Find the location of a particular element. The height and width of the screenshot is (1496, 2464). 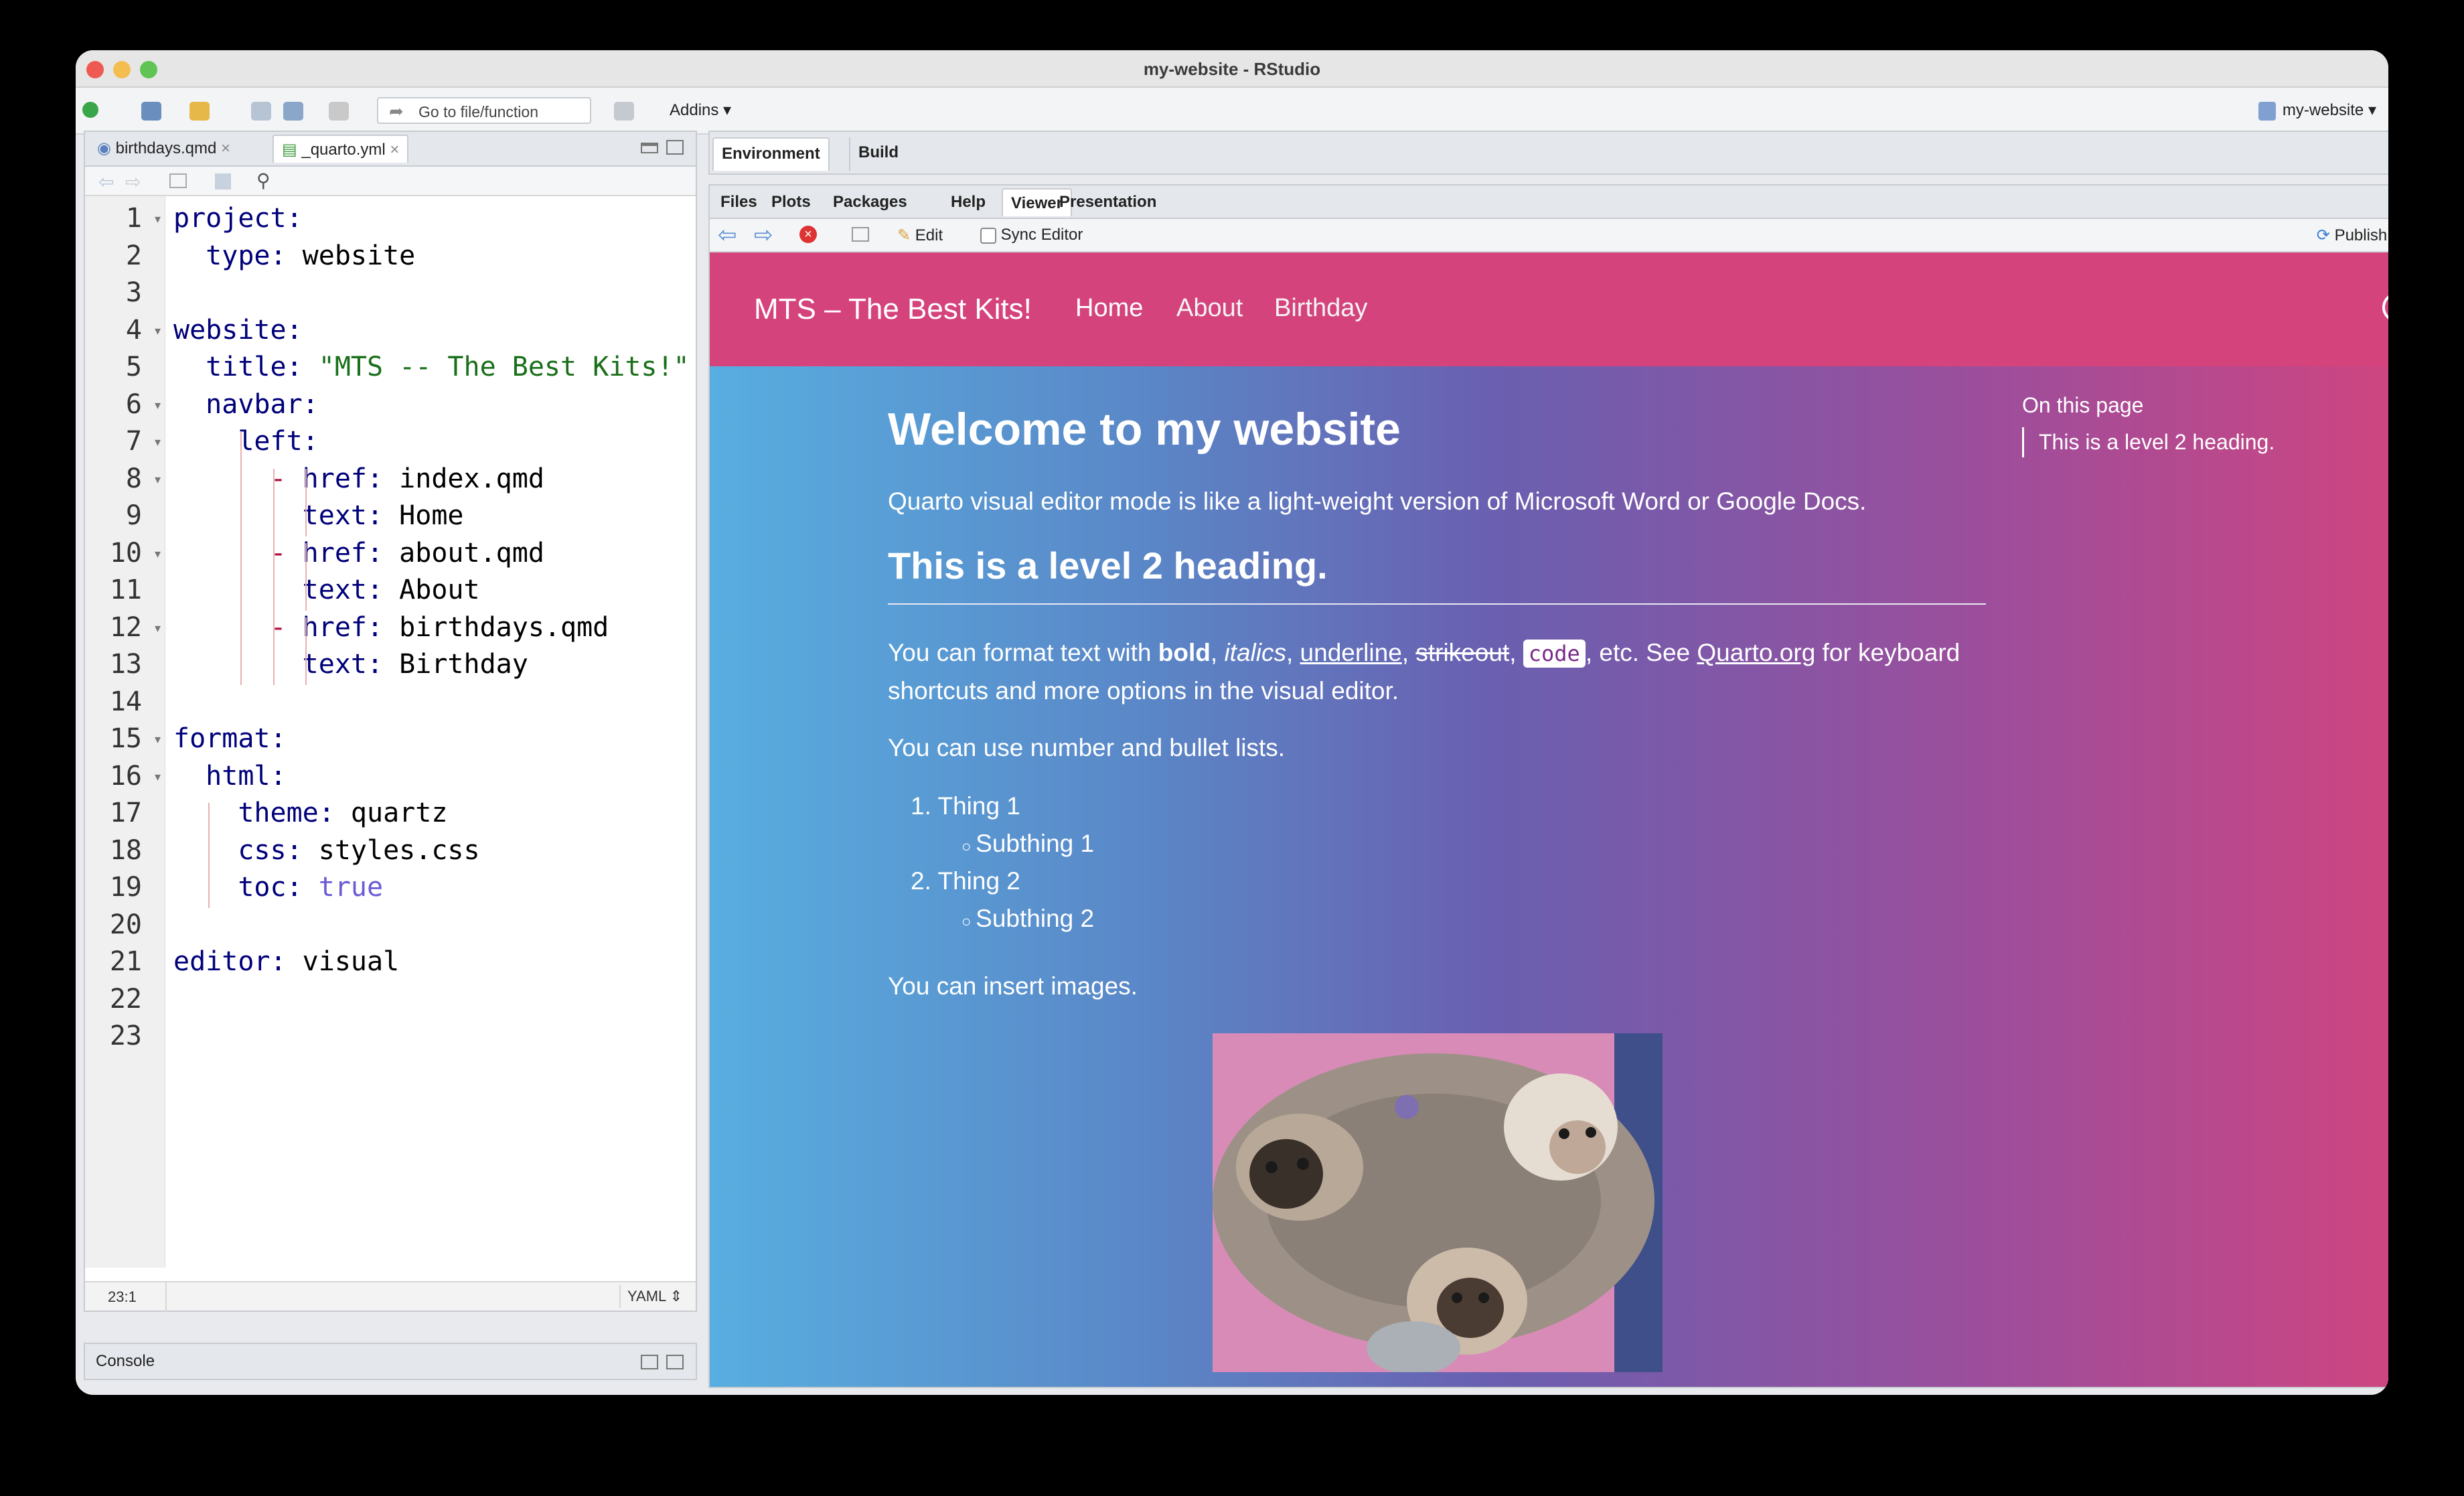

tab-environment: Environment is located at coordinates (771, 154).